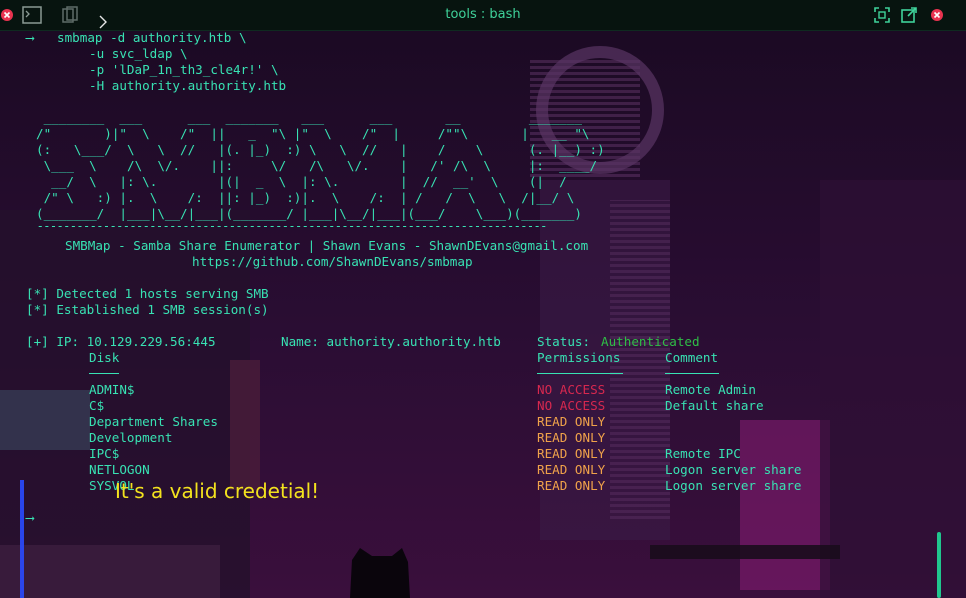 The height and width of the screenshot is (598, 966). Describe the element at coordinates (882, 15) in the screenshot. I see `maximize-icon` at that location.